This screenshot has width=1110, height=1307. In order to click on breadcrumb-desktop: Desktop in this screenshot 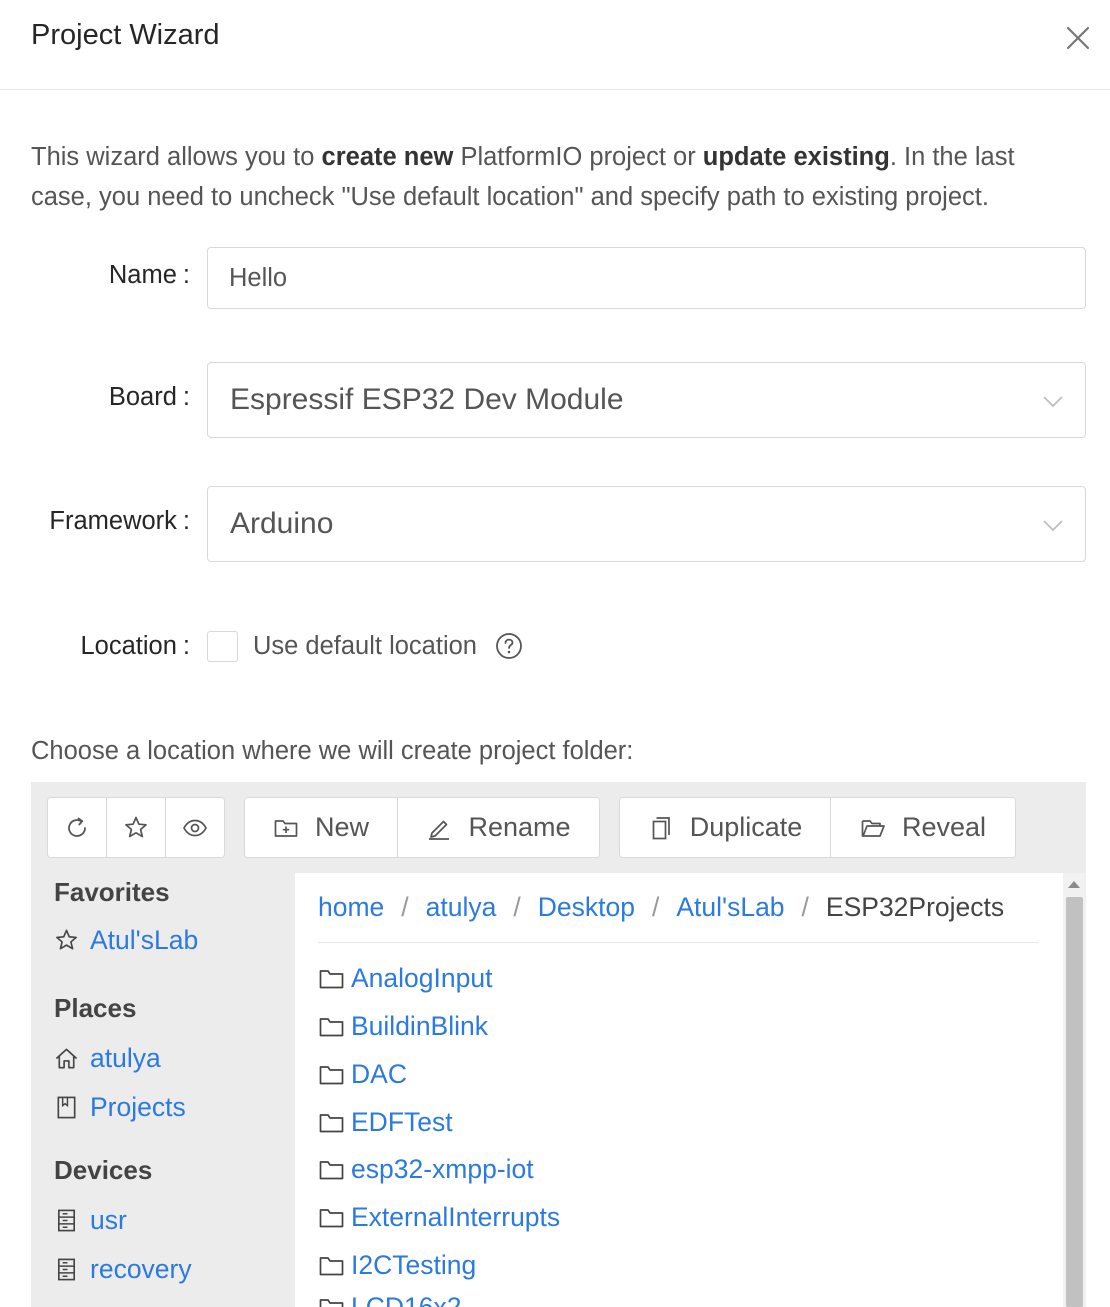, I will do `click(586, 907)`.